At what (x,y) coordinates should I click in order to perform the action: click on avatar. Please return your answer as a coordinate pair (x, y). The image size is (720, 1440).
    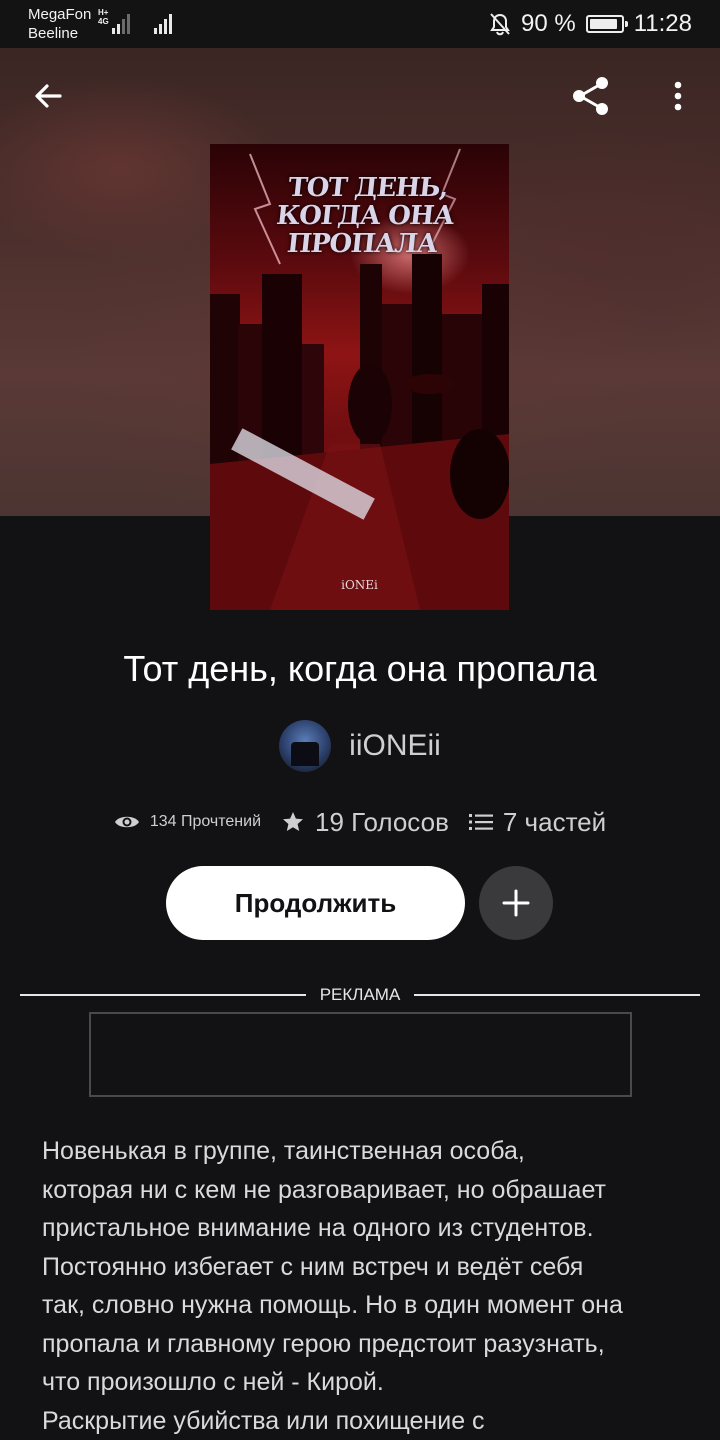
    Looking at the image, I should click on (305, 746).